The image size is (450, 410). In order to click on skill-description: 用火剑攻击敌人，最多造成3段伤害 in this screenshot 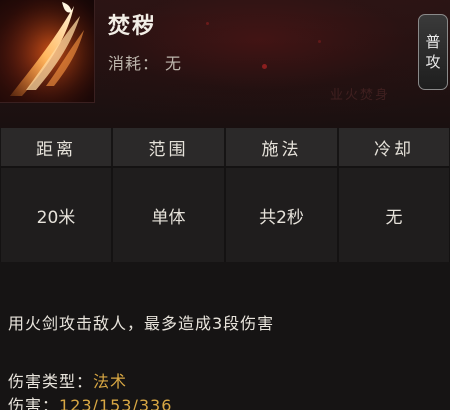, I will do `click(141, 323)`.